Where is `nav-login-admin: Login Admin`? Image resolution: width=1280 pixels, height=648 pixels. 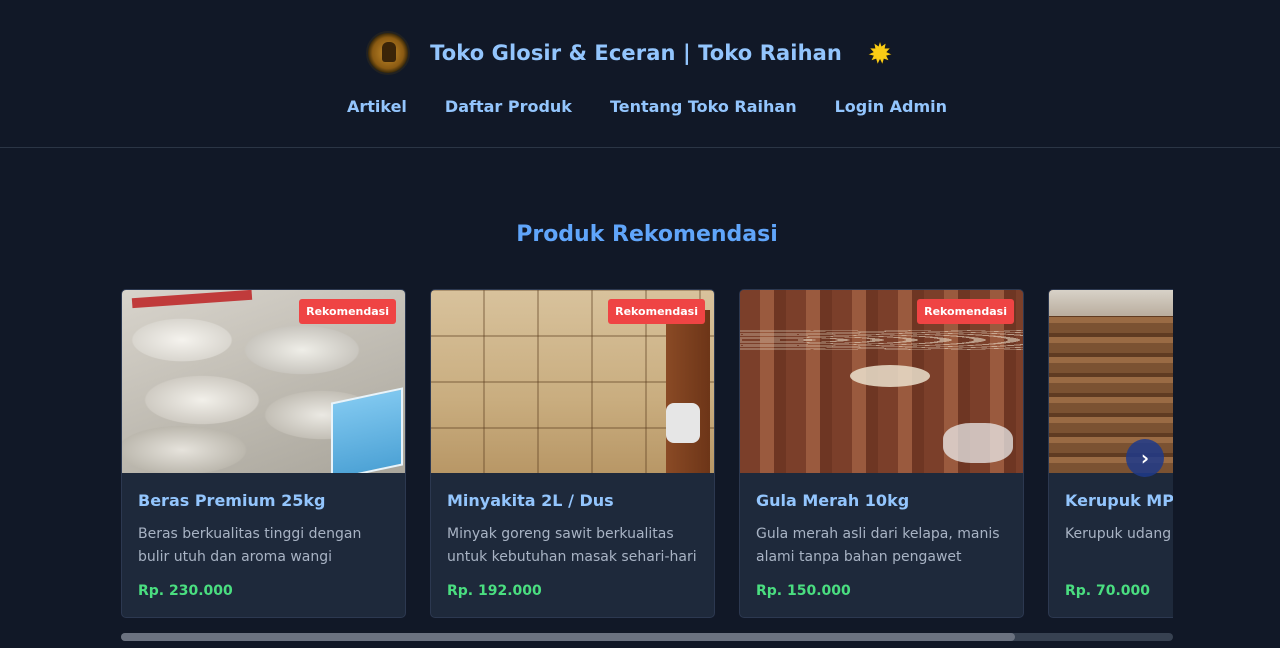 nav-login-admin: Login Admin is located at coordinates (891, 106).